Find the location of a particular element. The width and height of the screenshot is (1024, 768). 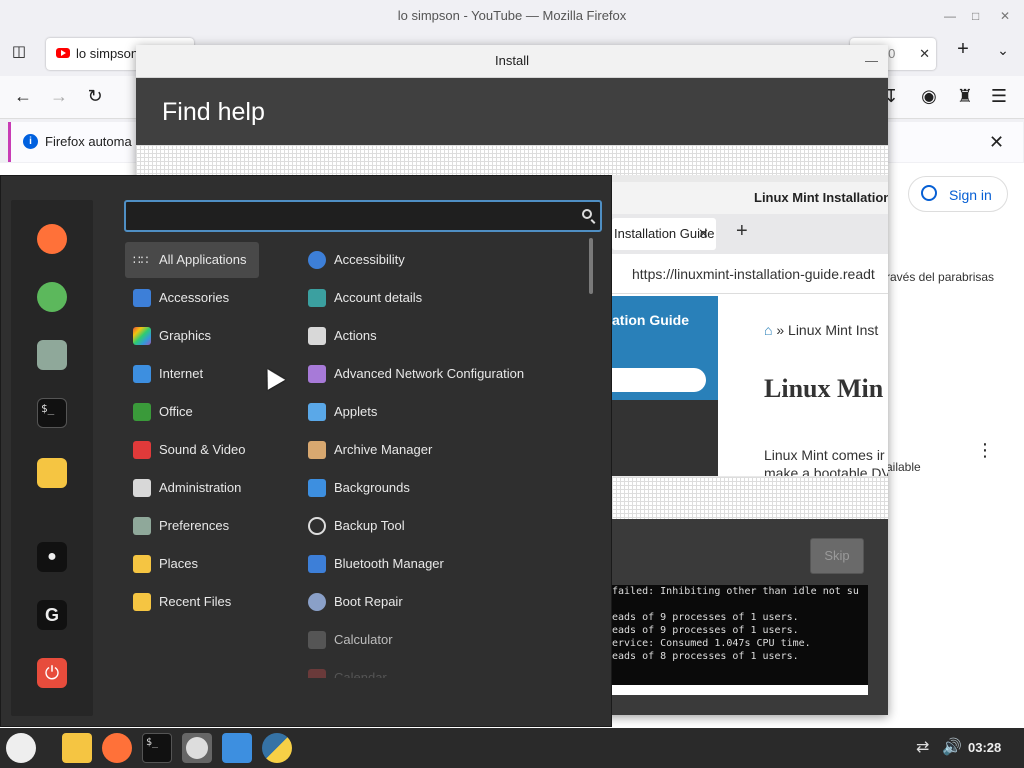

python-icon is located at coordinates (277, 748).